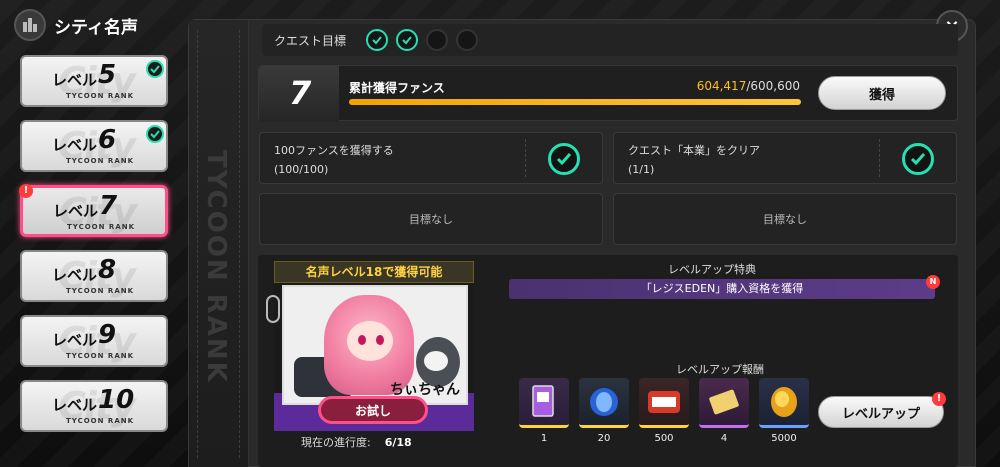 The image size is (1000, 467). What do you see at coordinates (722, 289) in the screenshot?
I see `perk-item: 「レジスEDEN」購入資格を獲得` at bounding box center [722, 289].